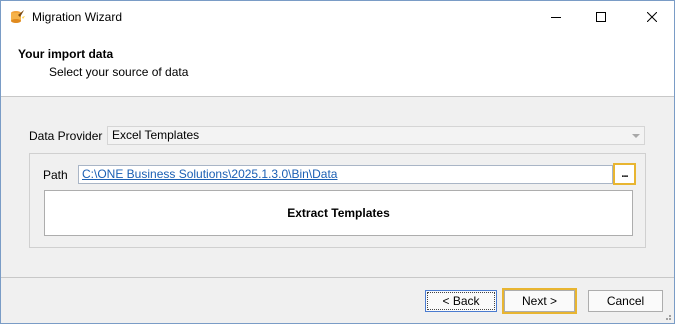 The height and width of the screenshot is (324, 675). Describe the element at coordinates (337, 277) in the screenshot. I see `footer-divider` at that location.